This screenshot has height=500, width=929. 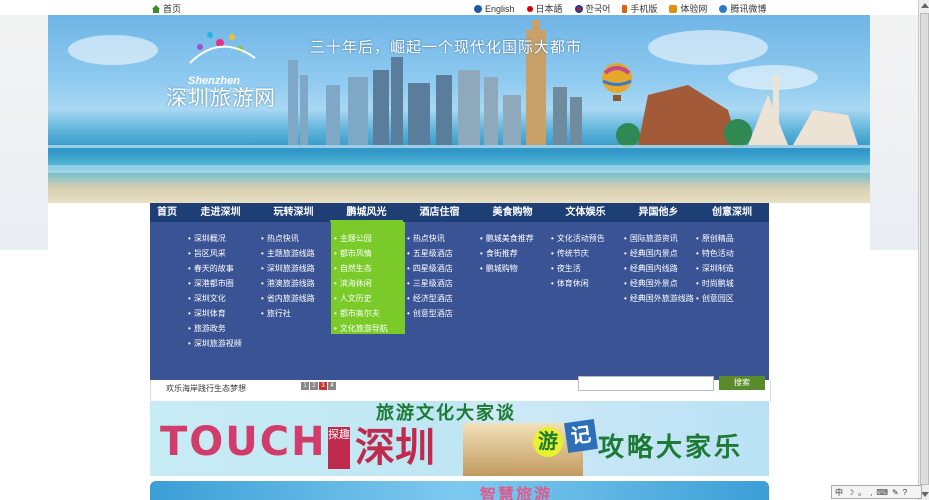 What do you see at coordinates (215, 298) in the screenshot?
I see `dropdown-item: 深圳文化` at bounding box center [215, 298].